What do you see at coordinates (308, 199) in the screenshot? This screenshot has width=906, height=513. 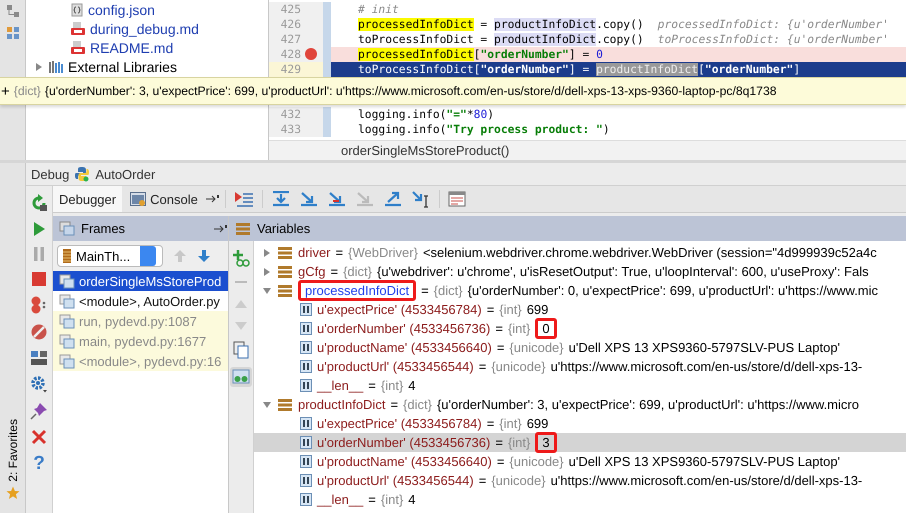 I see `step-into-icon` at bounding box center [308, 199].